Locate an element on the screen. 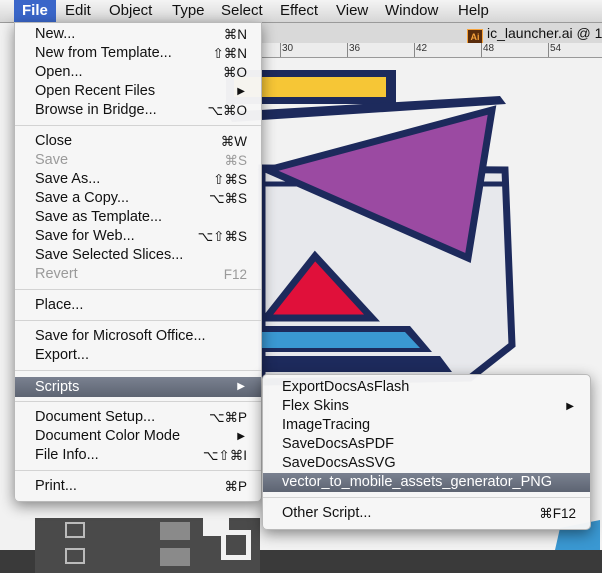 Image resolution: width=602 pixels, height=573 pixels. menu-effect: Effect is located at coordinates (299, 11).